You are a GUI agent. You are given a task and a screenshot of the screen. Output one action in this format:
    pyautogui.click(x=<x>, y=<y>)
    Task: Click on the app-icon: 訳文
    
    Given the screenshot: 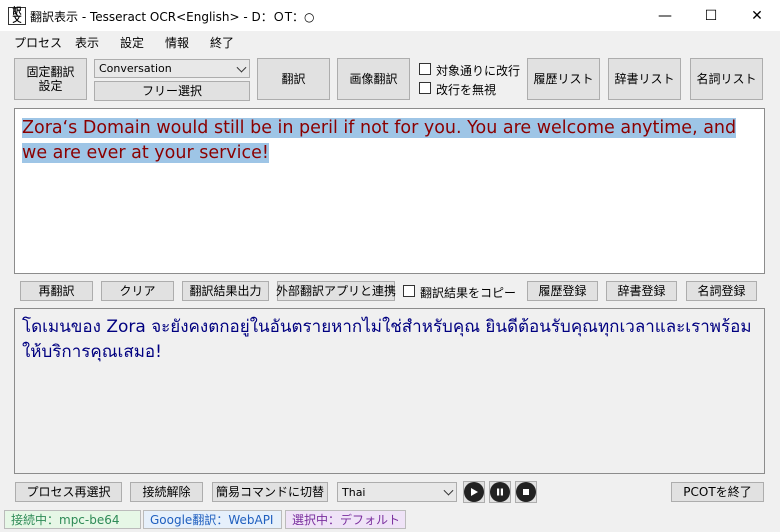 What is the action you would take?
    pyautogui.click(x=17, y=16)
    